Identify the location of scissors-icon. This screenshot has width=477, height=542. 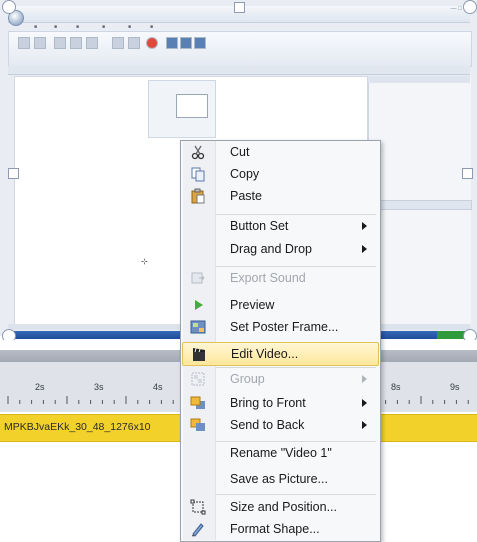
(198, 152).